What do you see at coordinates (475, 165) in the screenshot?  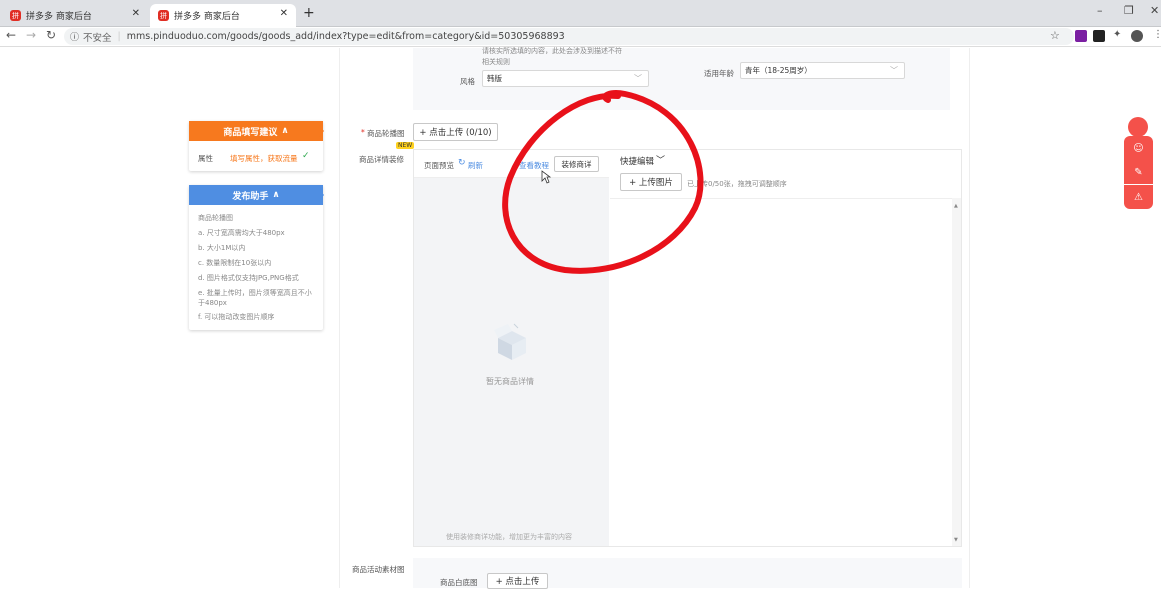 I see `refresh-link: 刷新` at bounding box center [475, 165].